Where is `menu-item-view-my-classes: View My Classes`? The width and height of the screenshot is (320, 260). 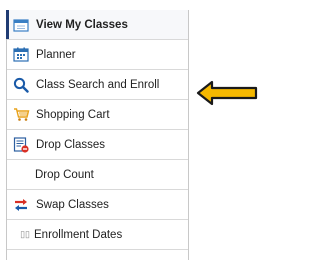
menu-item-view-my-classes: View My Classes is located at coordinates (97, 25).